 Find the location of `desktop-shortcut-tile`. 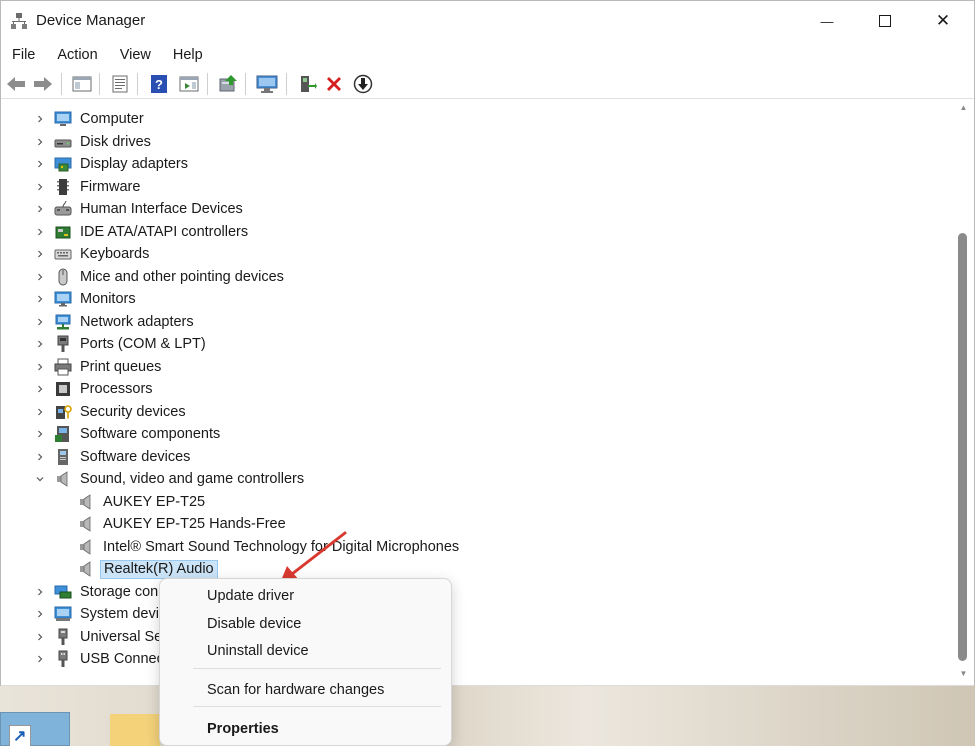

desktop-shortcut-tile is located at coordinates (35, 729).